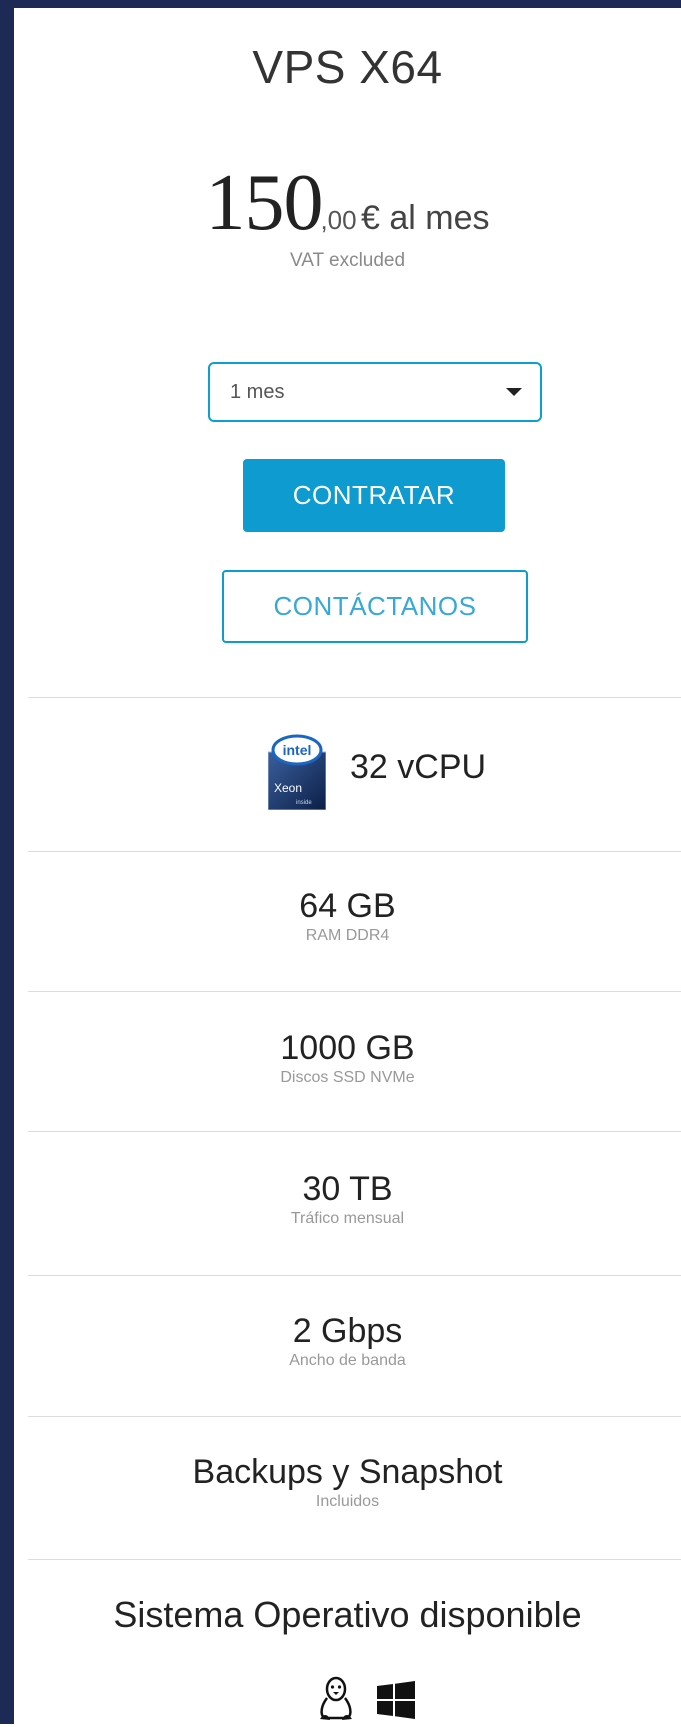 Image resolution: width=681 pixels, height=1727 pixels. What do you see at coordinates (347, 1189) in the screenshot?
I see `spec-value: 30 TB` at bounding box center [347, 1189].